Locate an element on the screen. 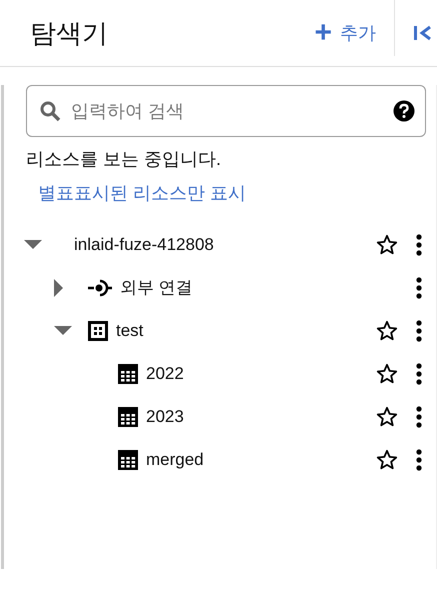 The height and width of the screenshot is (605, 437). panel-title: 탐색기 is located at coordinates (69, 33).